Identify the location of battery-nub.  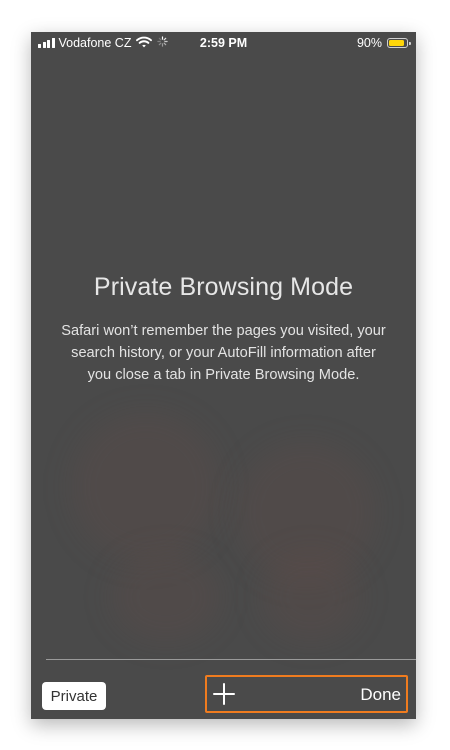
(410, 43).